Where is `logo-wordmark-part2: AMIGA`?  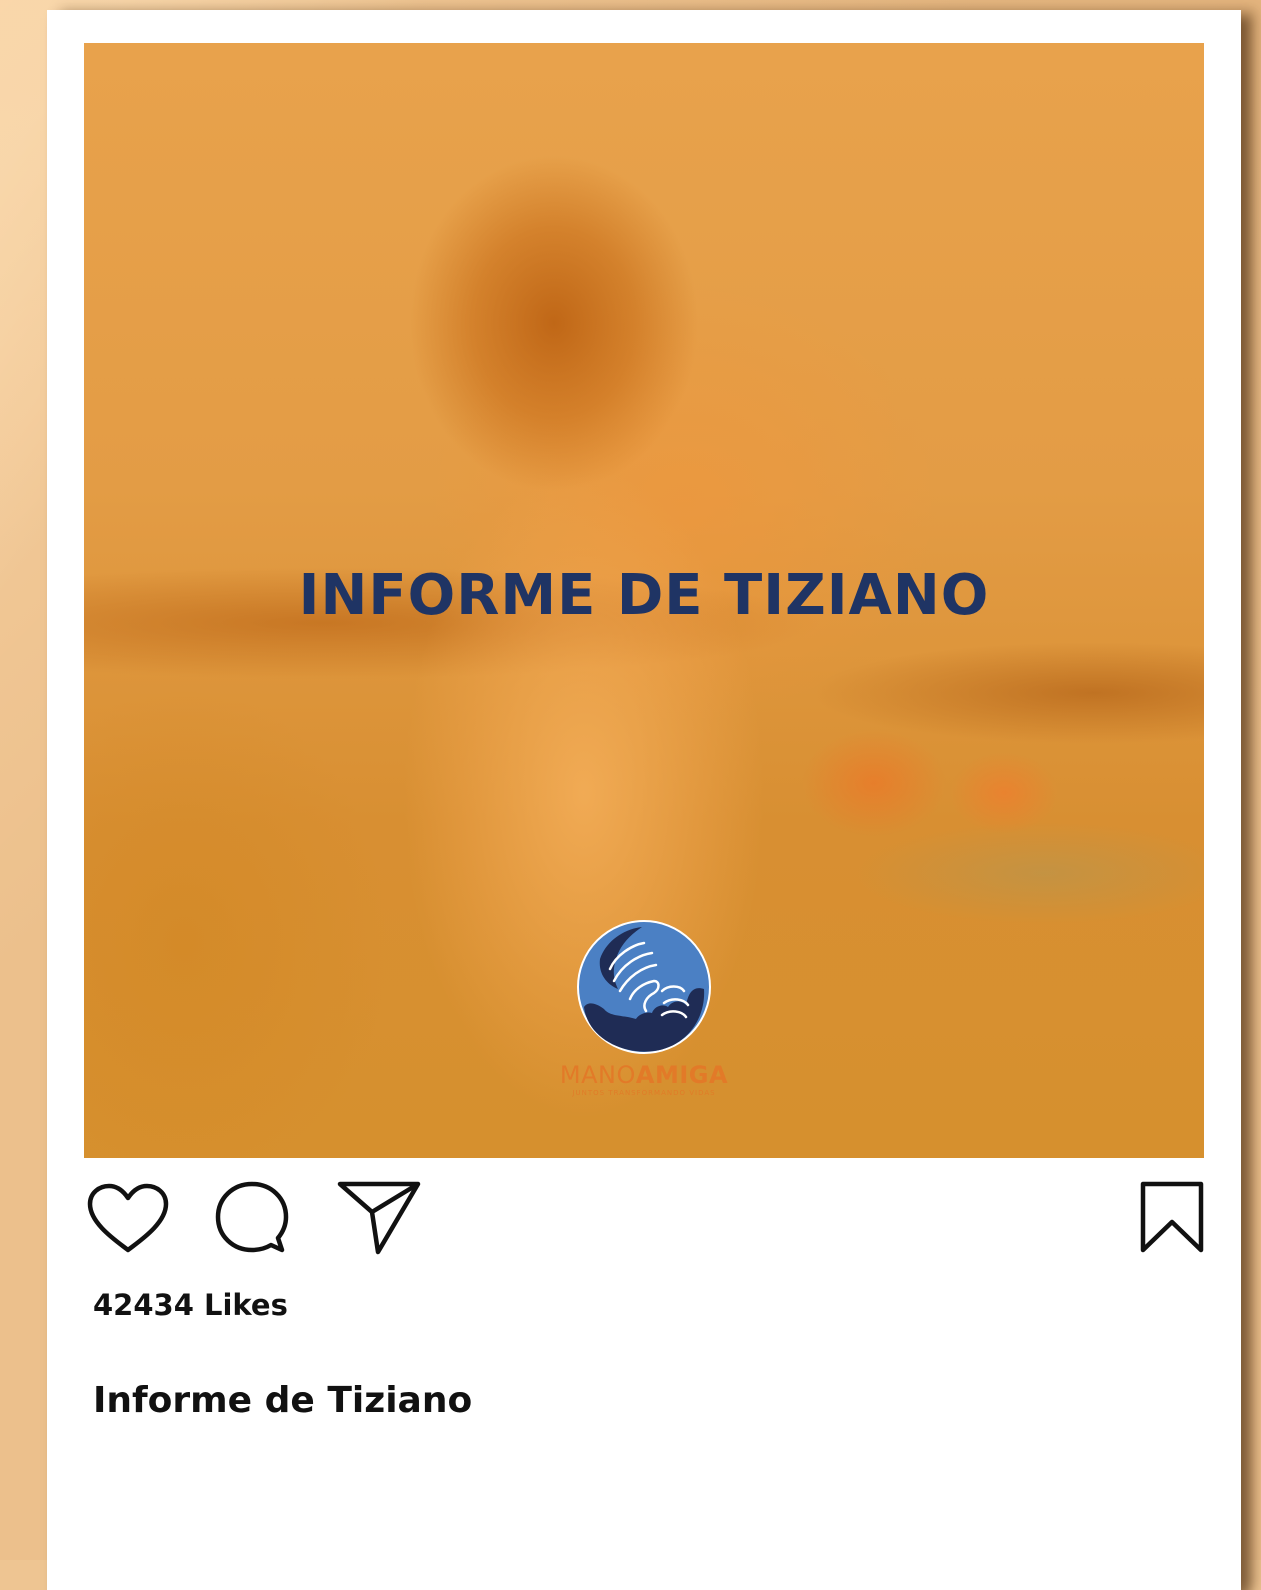 logo-wordmark-part2: AMIGA is located at coordinates (682, 1075).